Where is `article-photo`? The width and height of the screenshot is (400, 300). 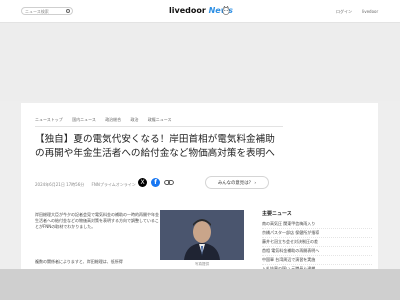 article-photo is located at coordinates (202, 235).